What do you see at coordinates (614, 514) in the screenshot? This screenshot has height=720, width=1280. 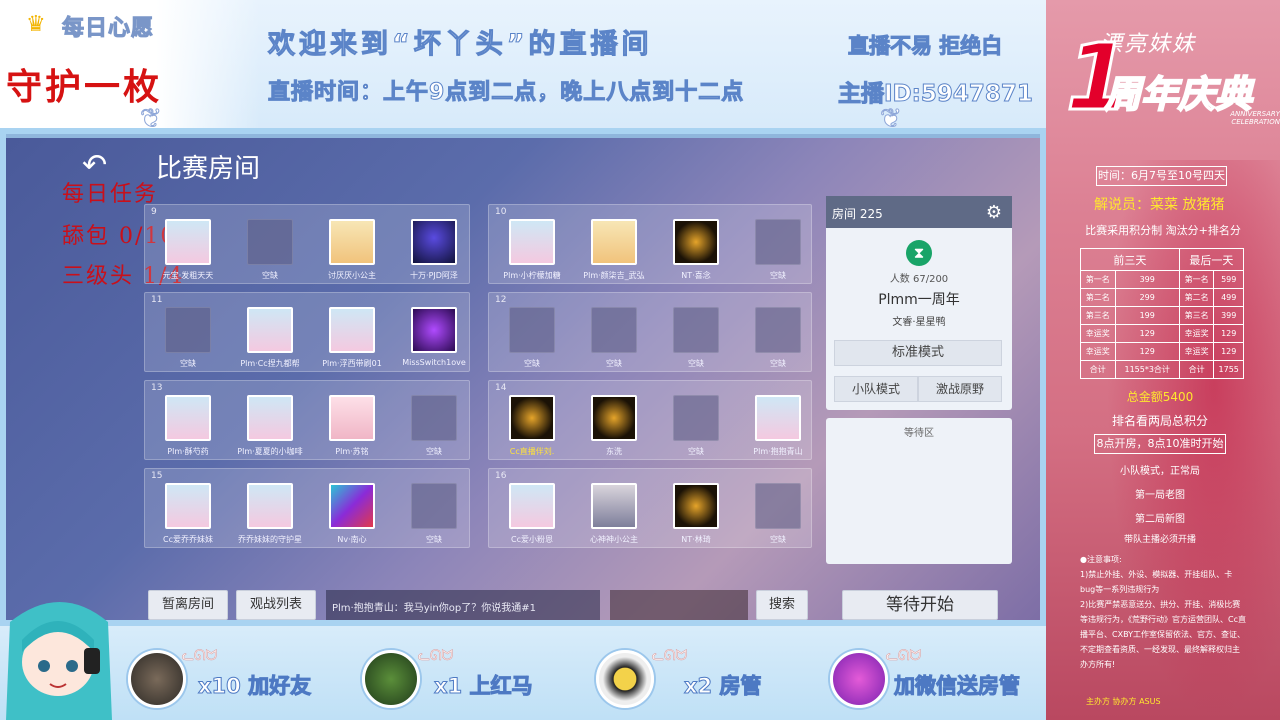 I see `player-slot: 心神神小公主` at bounding box center [614, 514].